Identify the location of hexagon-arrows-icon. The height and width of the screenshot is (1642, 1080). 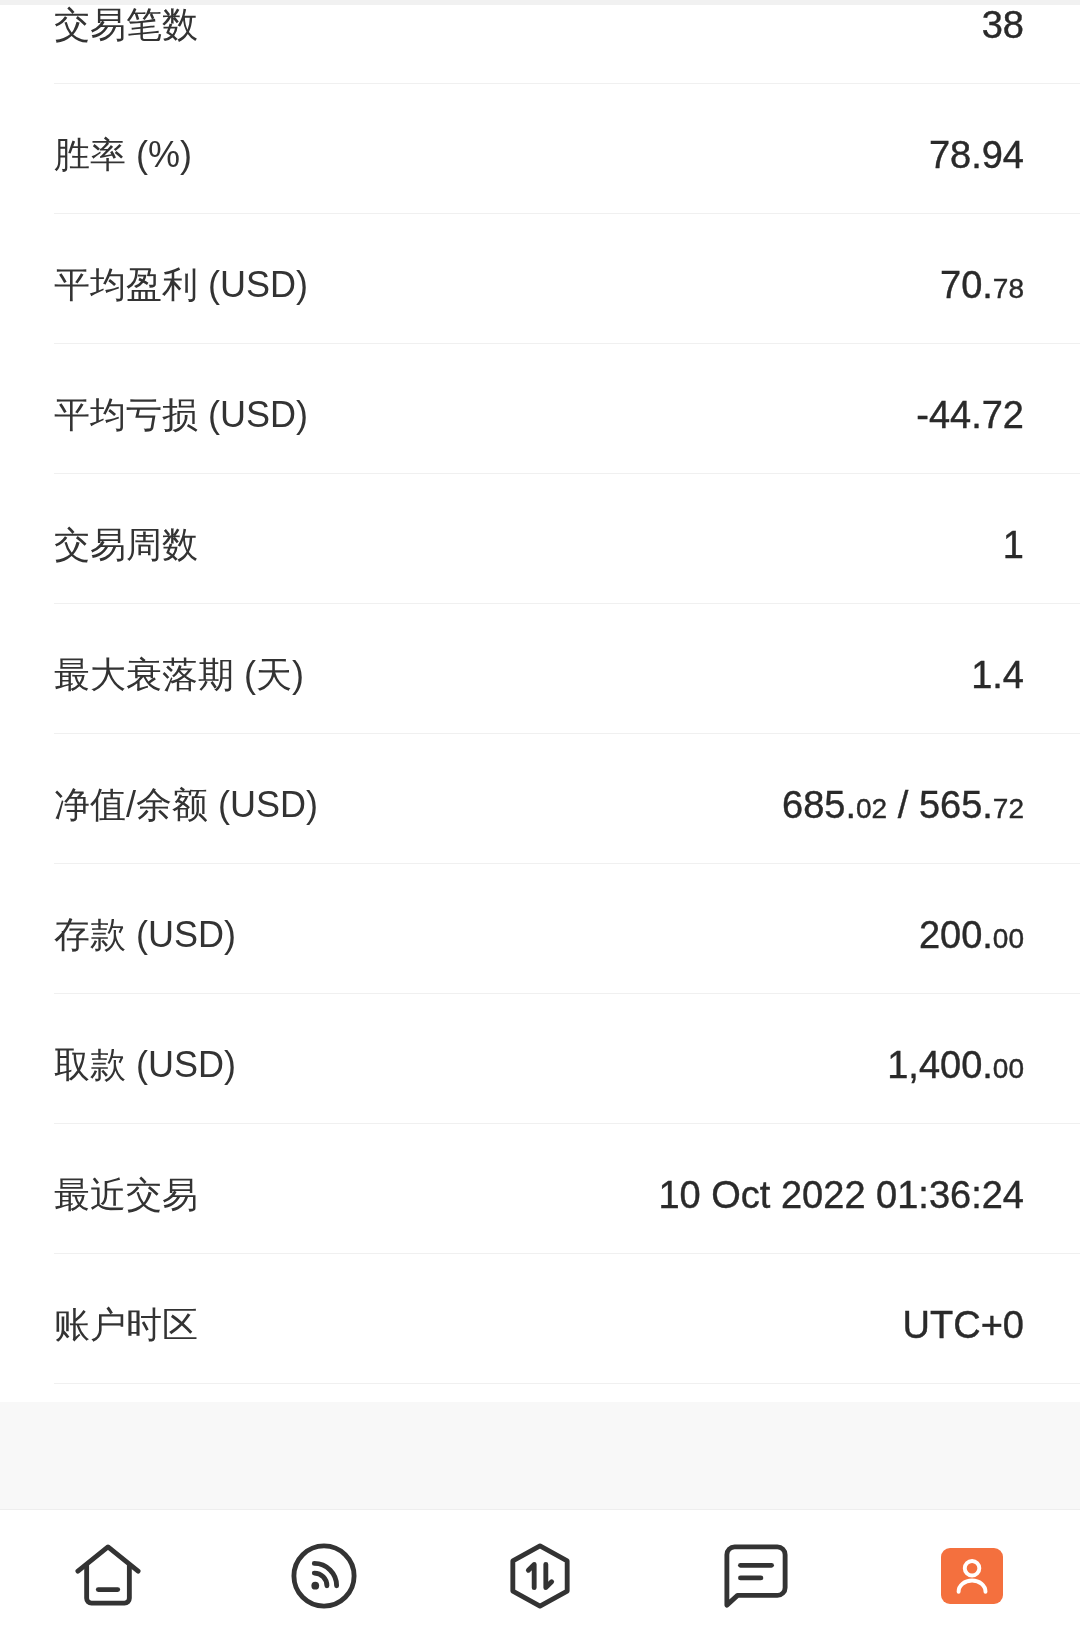
(540, 1576).